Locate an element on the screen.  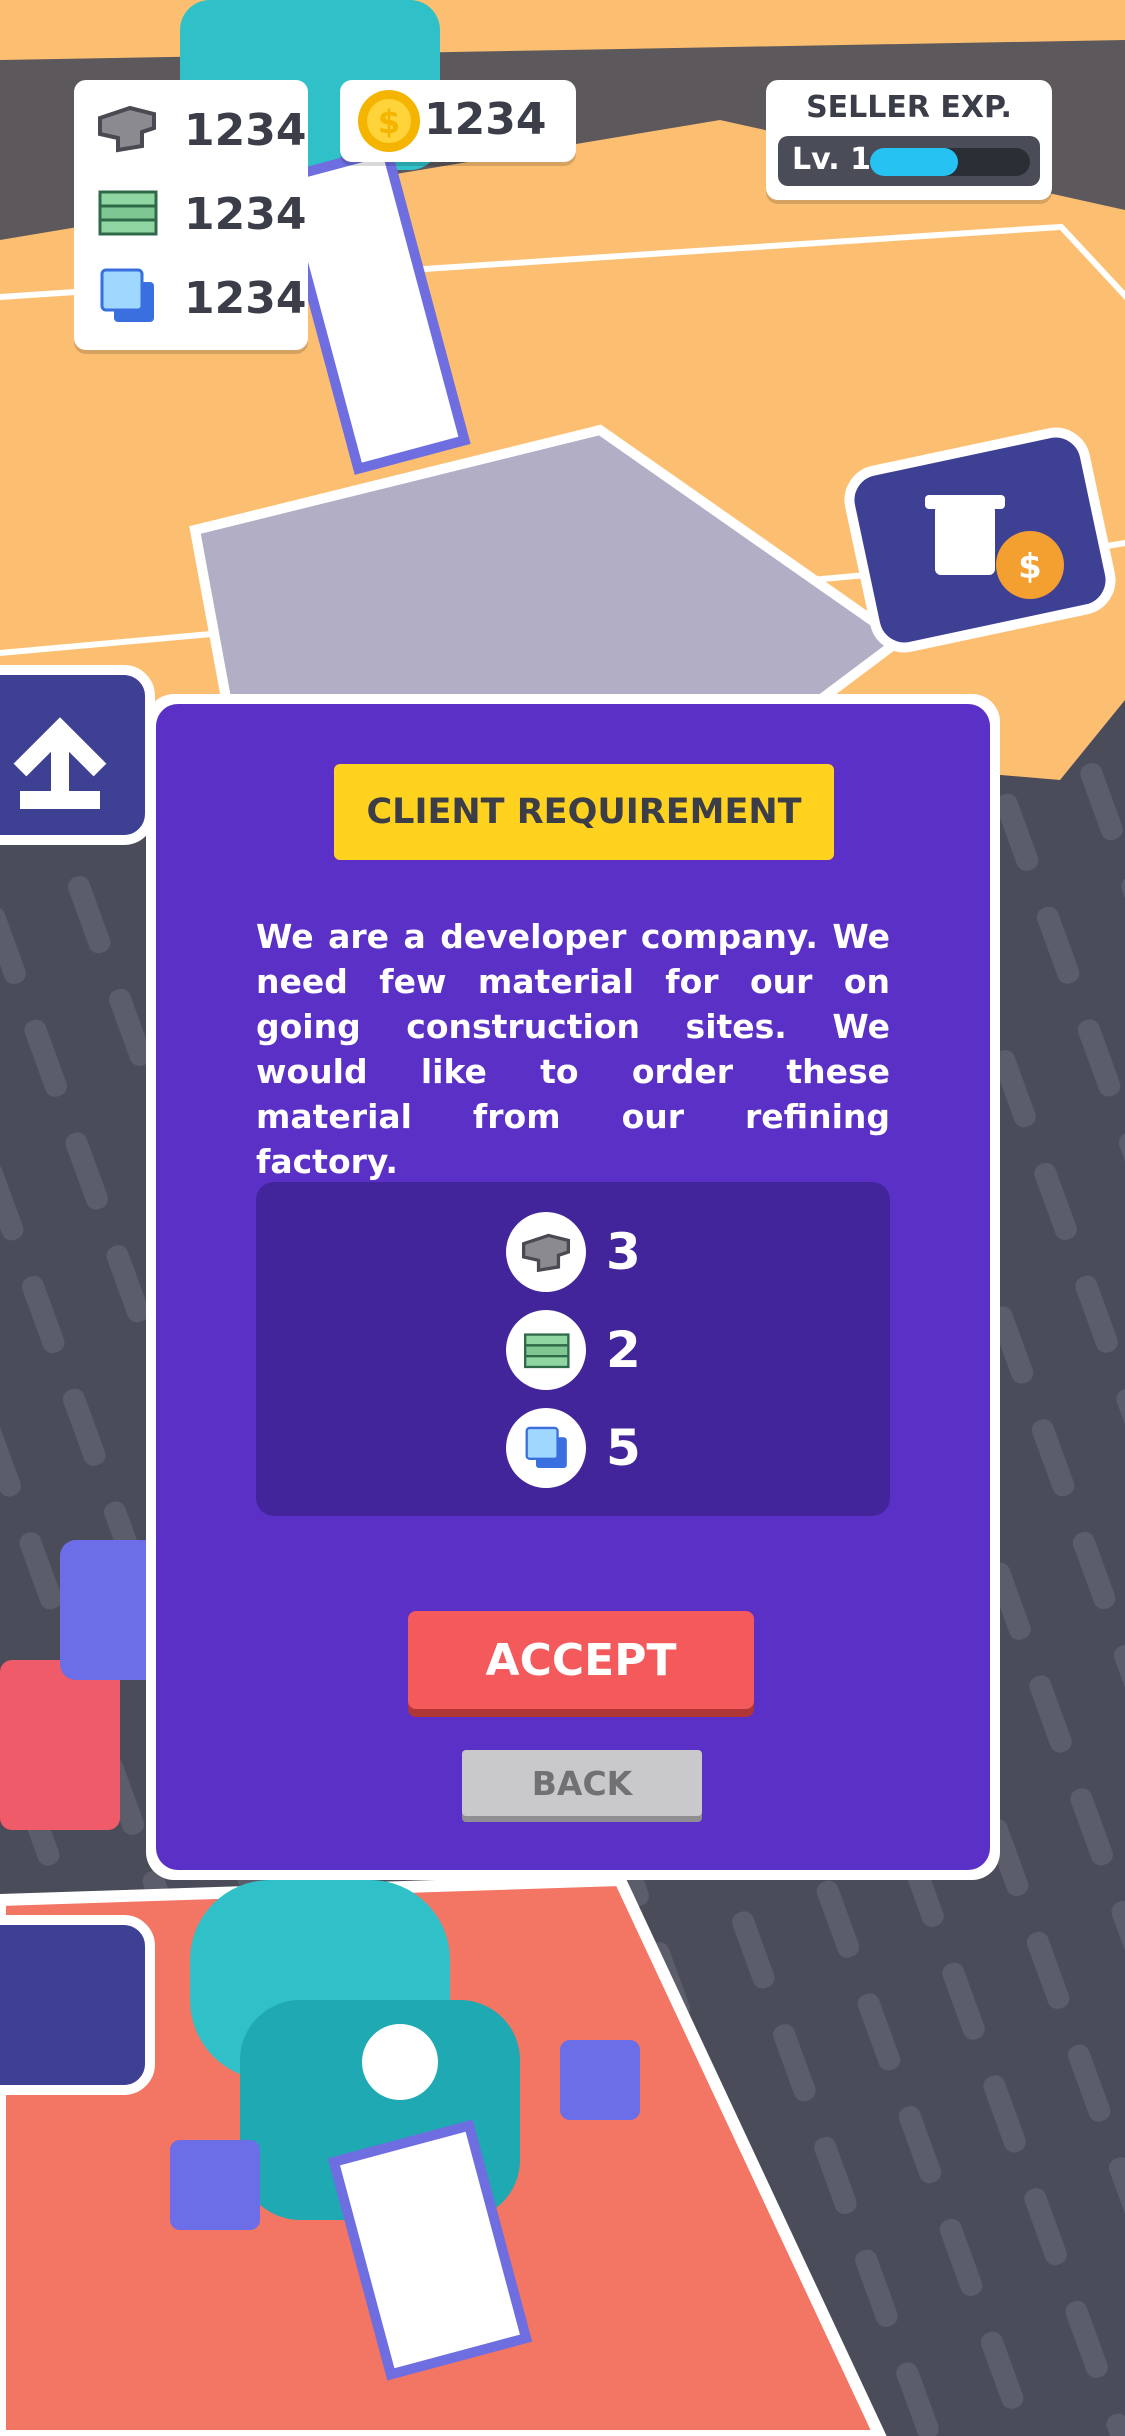
resource-row-cash: 1234 is located at coordinates (199, 214).